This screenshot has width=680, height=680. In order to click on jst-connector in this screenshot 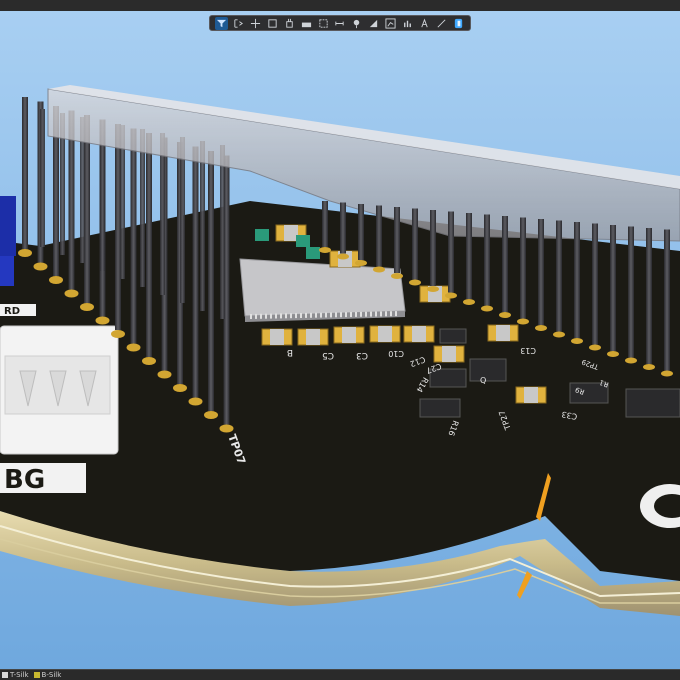, I will do `click(59, 390)`.